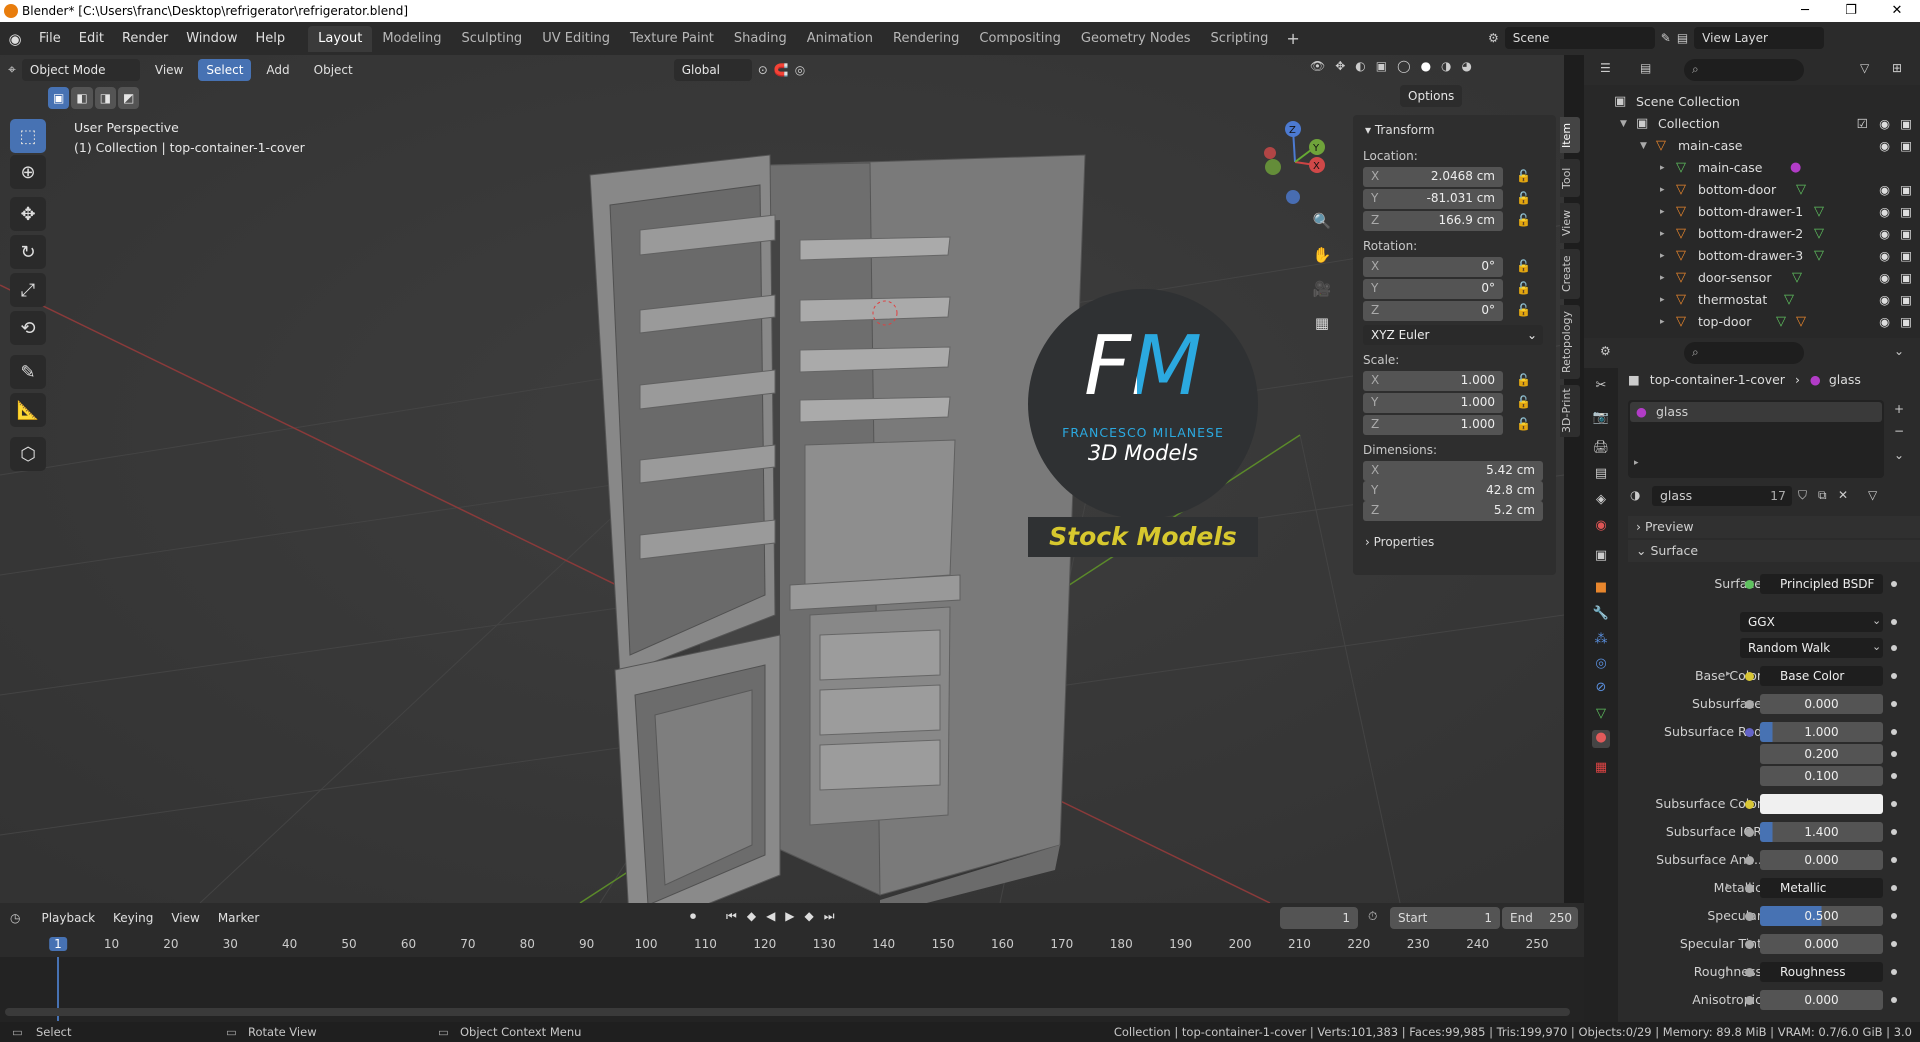 This screenshot has height=1042, width=1920. Describe the element at coordinates (1240, 39) in the screenshot. I see `tab-scripting: Scripting` at that location.